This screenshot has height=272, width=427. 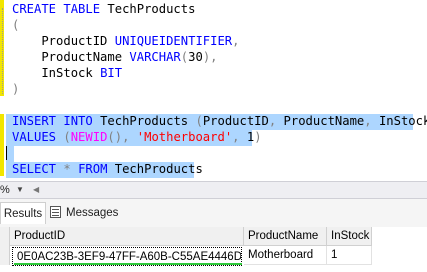 I want to click on column-header-instock: InStock, so click(x=349, y=236).